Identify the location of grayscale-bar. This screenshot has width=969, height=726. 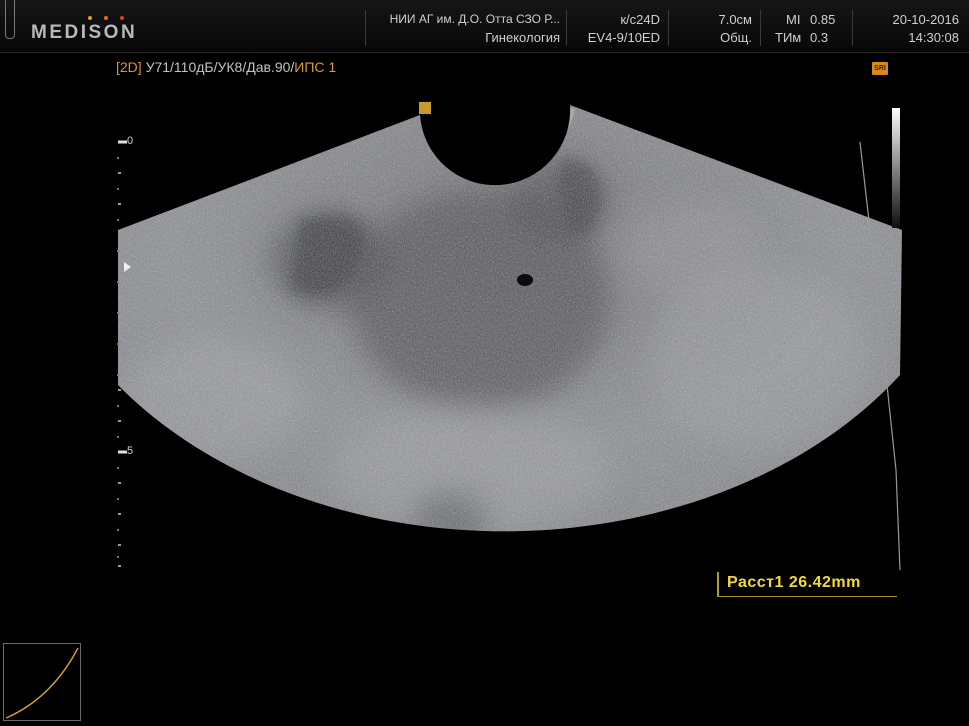
(896, 168).